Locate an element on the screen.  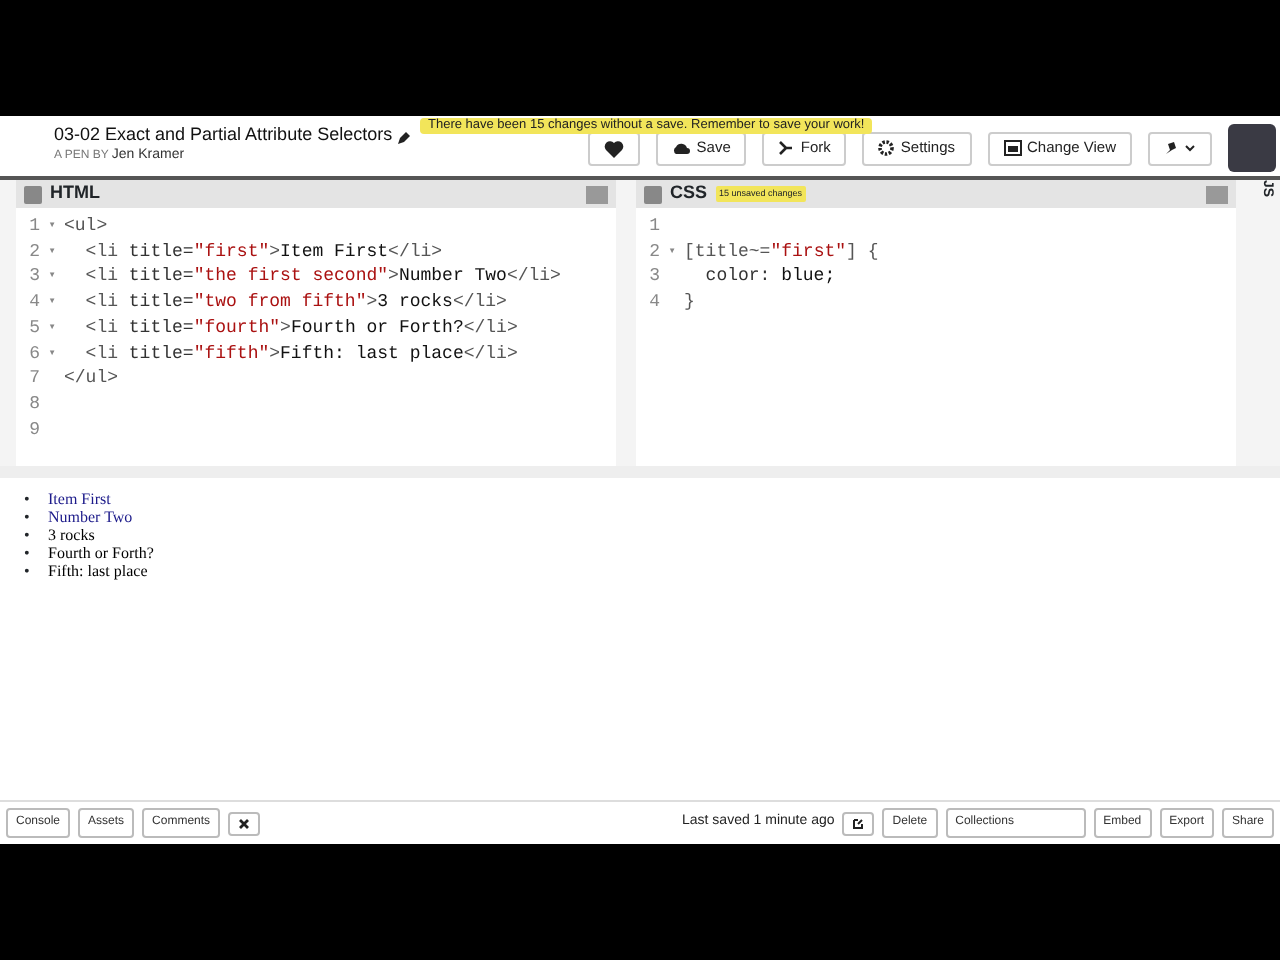
line-number: 6 is located at coordinates (33, 354).